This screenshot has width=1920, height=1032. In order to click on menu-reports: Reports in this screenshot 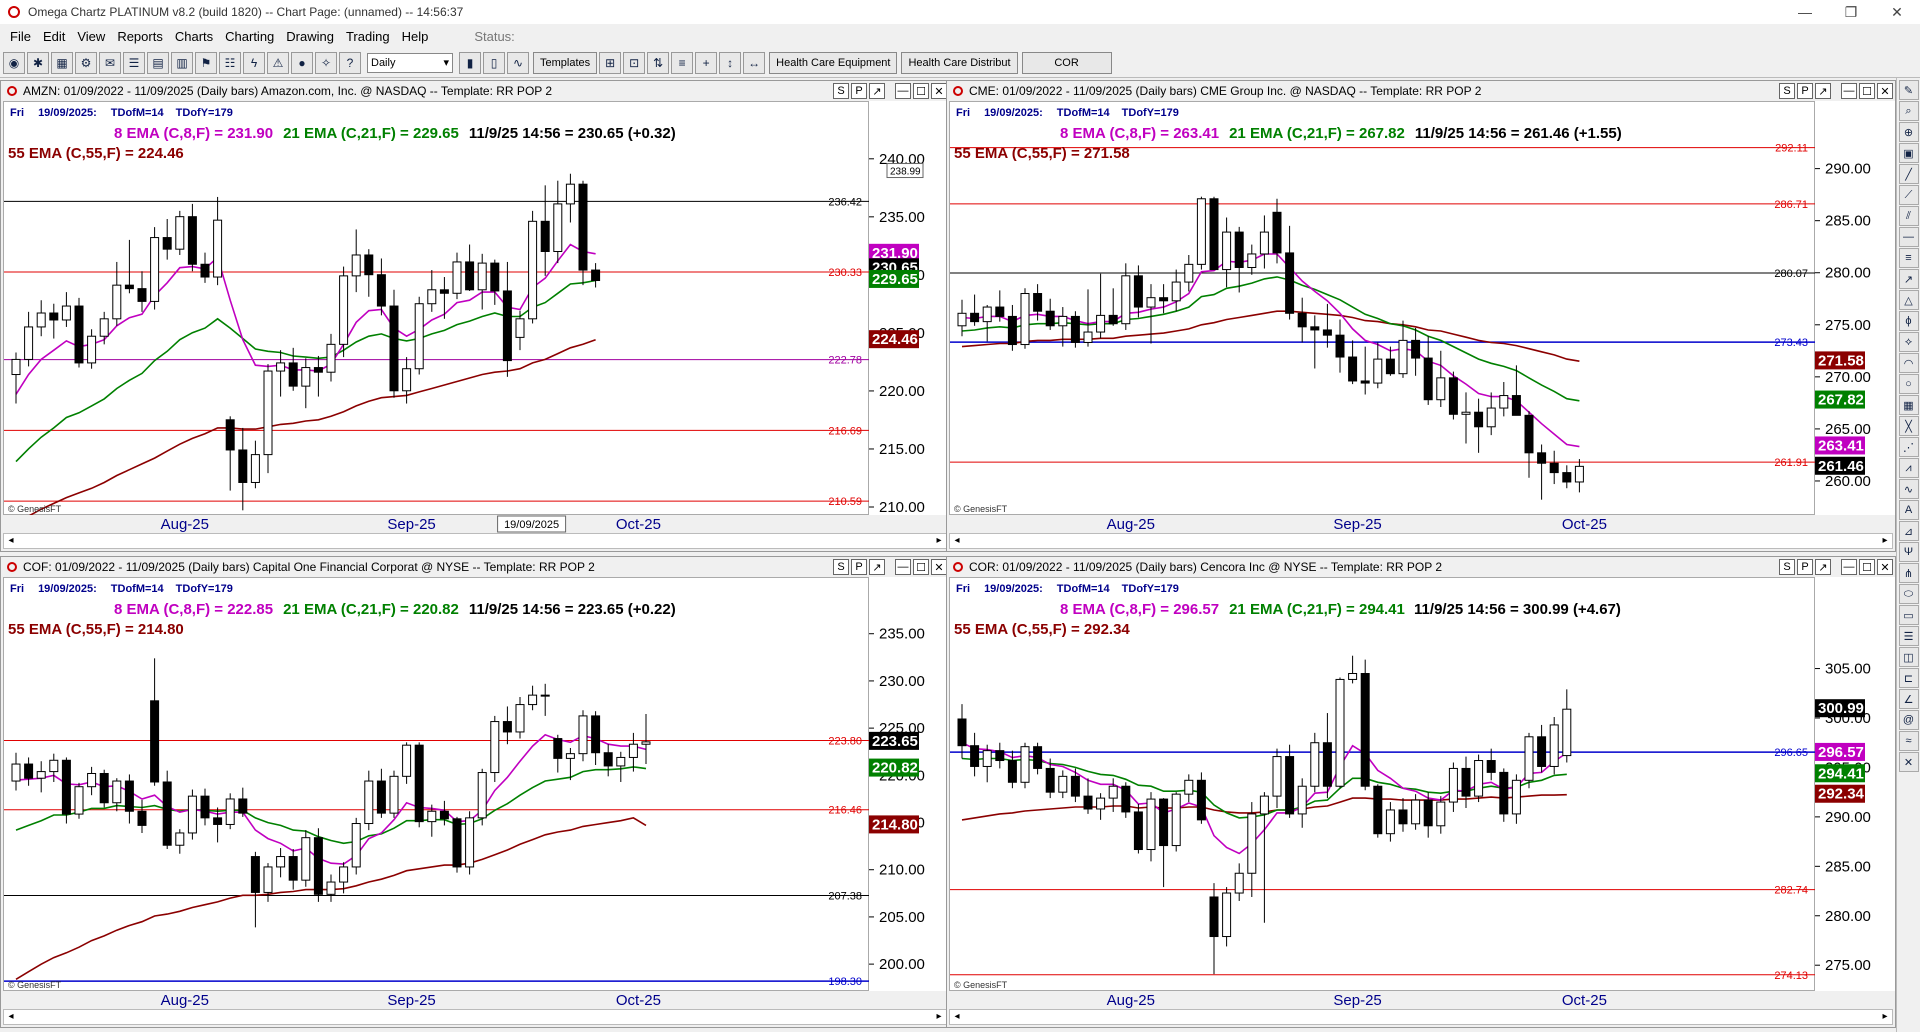, I will do `click(140, 36)`.